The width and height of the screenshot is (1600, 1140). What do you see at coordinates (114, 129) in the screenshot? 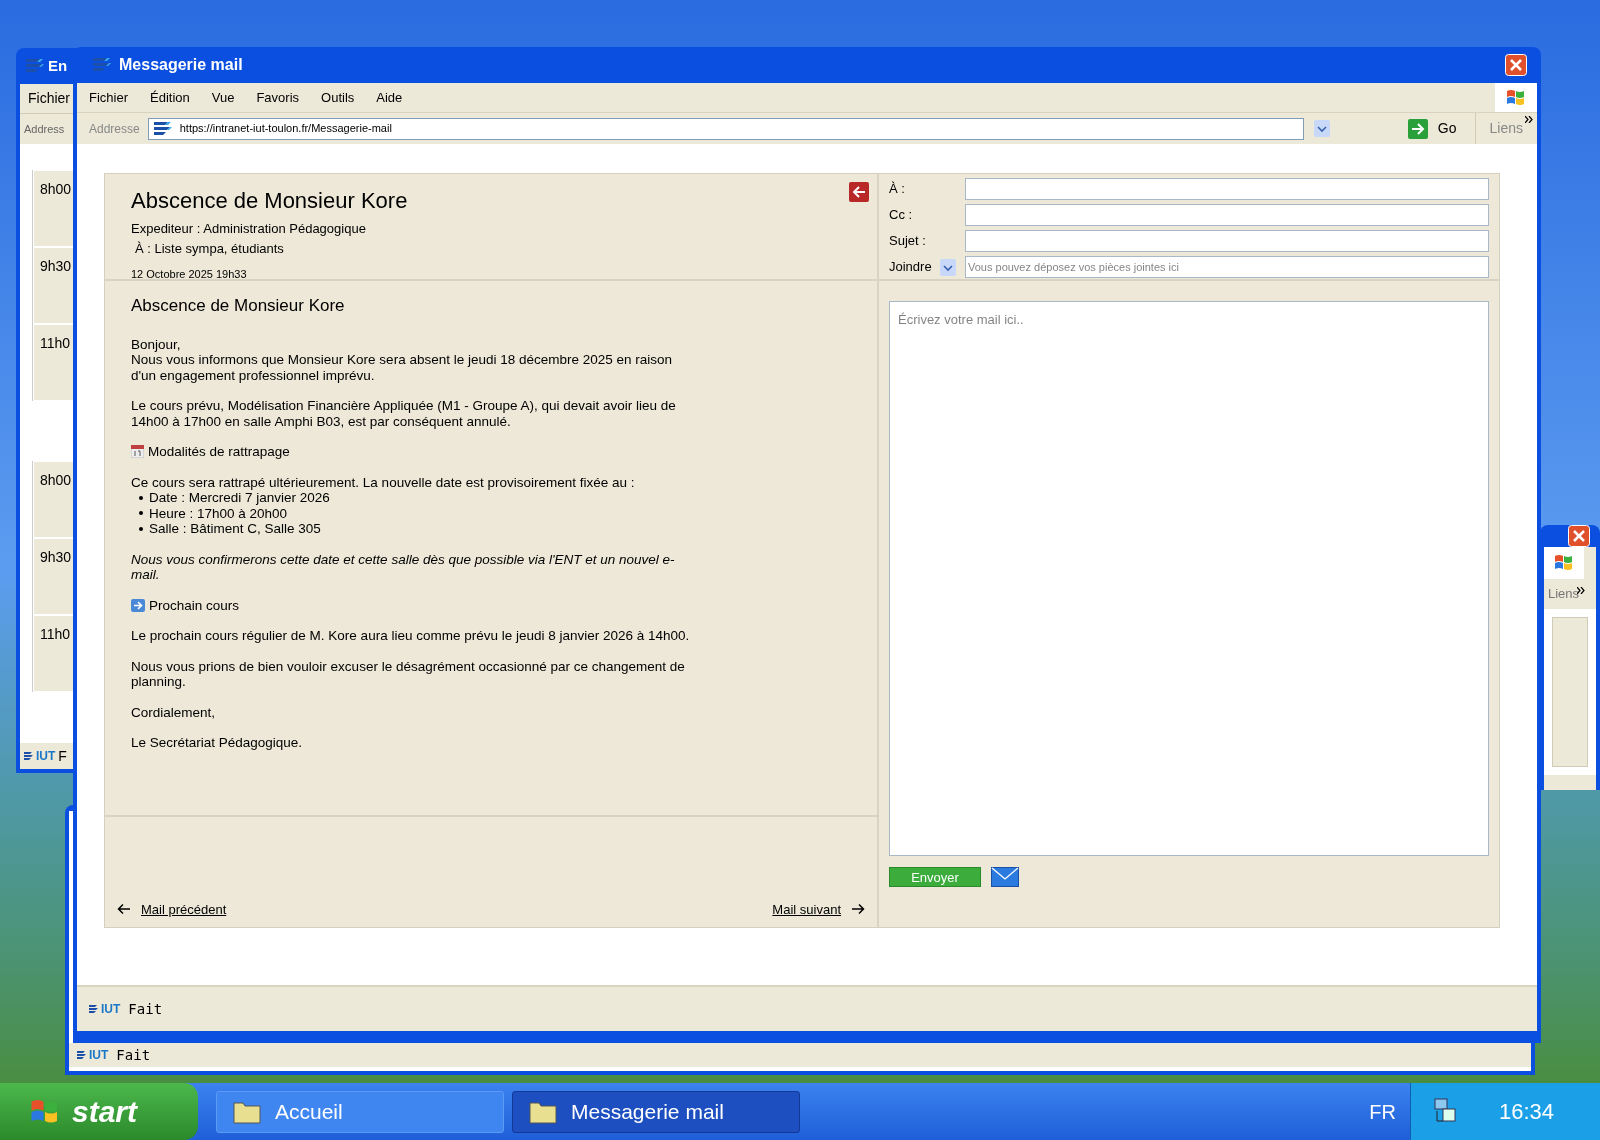
I see `address-label: Addresse` at bounding box center [114, 129].